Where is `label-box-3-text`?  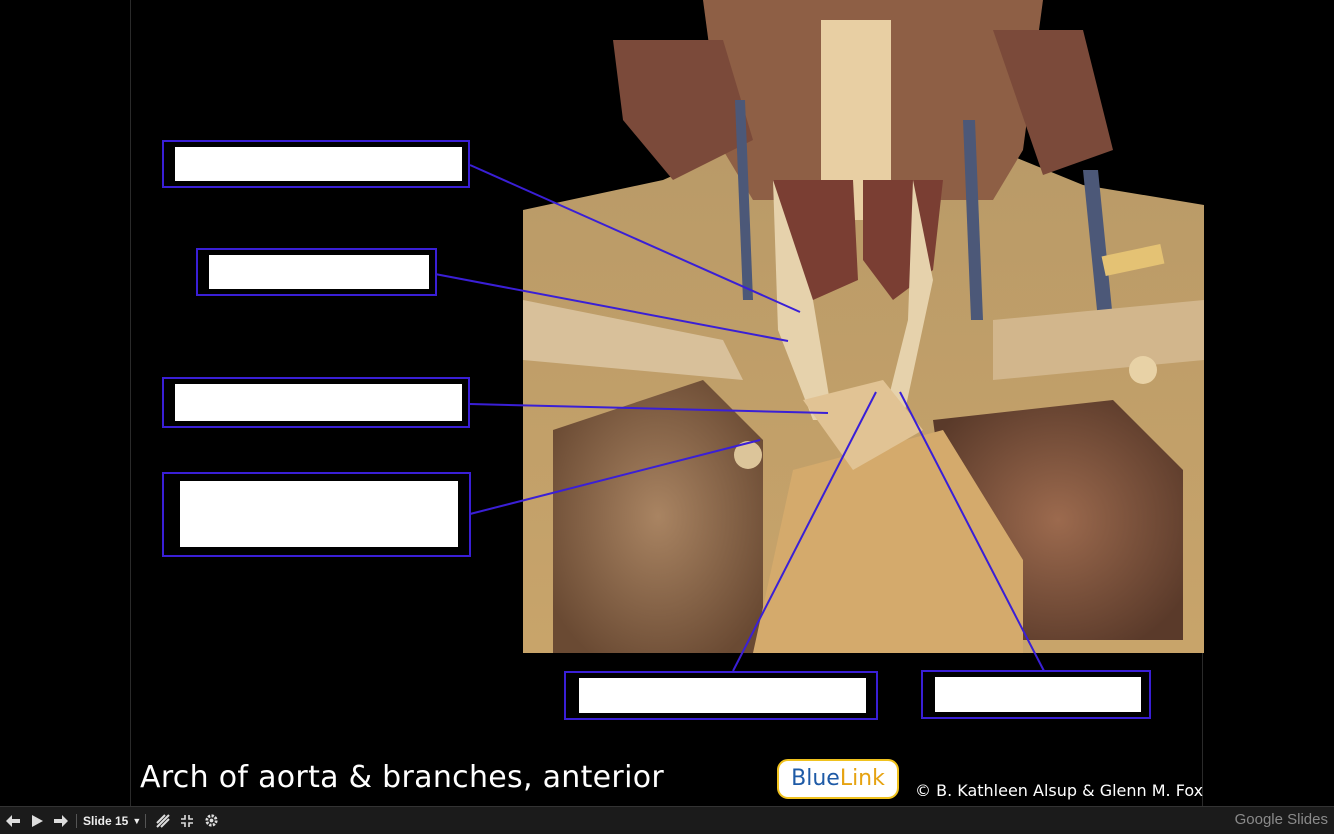
label-box-3-text is located at coordinates (318, 402).